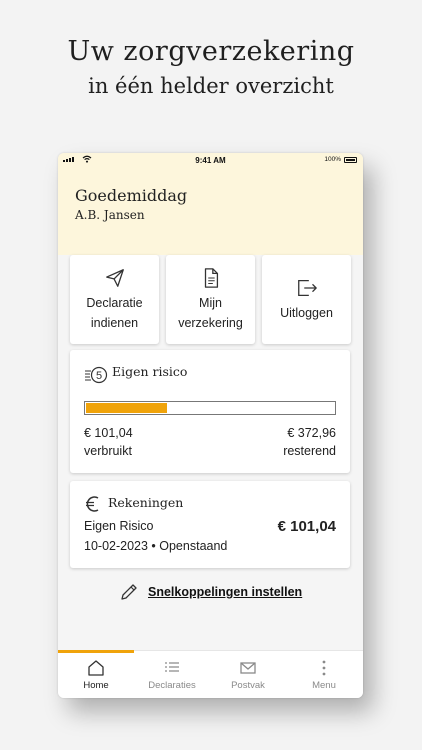 The width and height of the screenshot is (422, 750). Describe the element at coordinates (96, 651) in the screenshot. I see `active-tab-indicator` at that location.